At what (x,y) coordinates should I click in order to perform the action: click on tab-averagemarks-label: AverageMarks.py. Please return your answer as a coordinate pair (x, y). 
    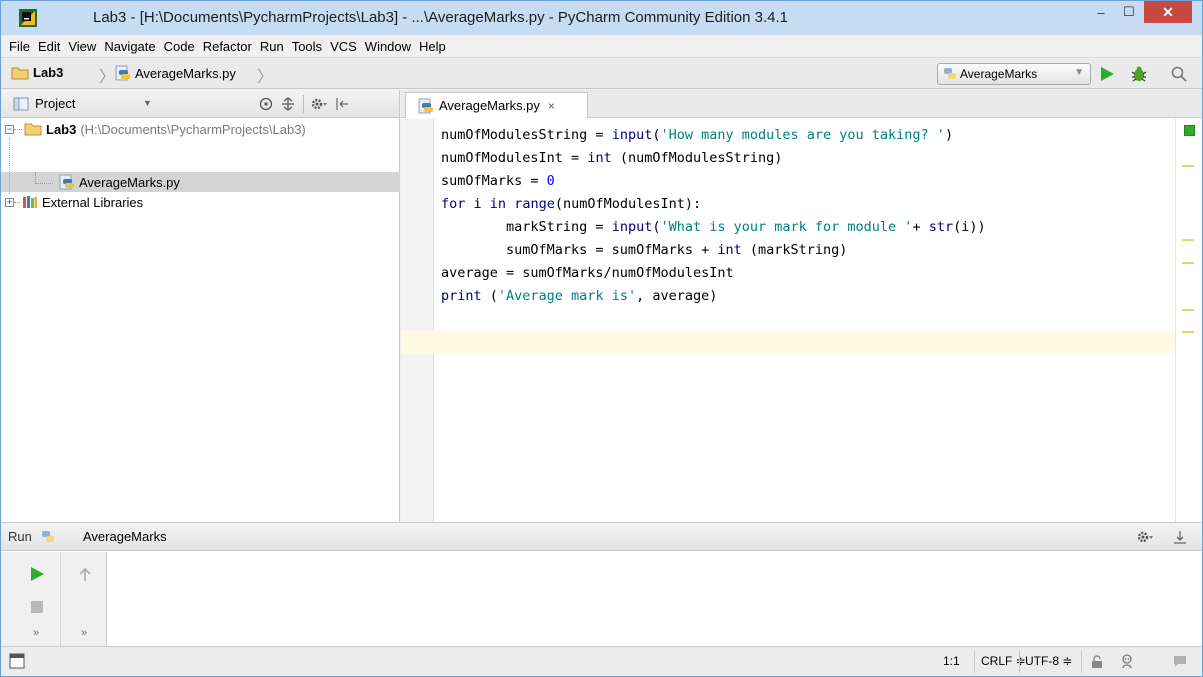
    Looking at the image, I should click on (489, 105).